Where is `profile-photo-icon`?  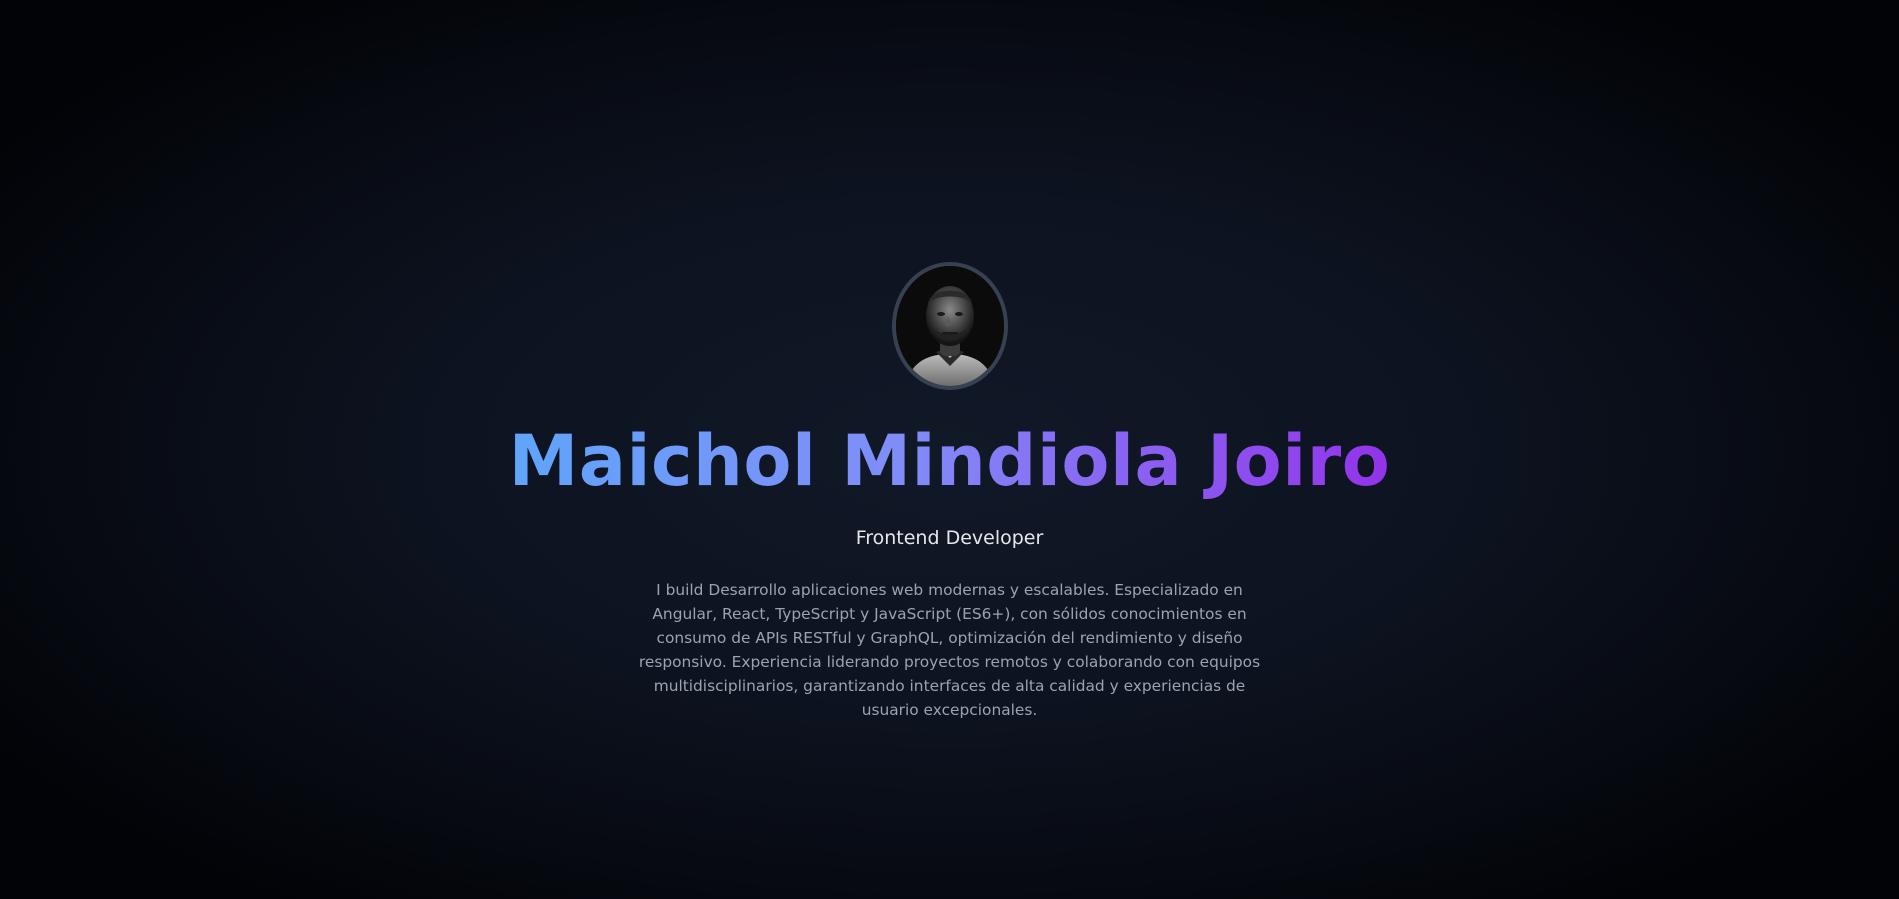
profile-photo-icon is located at coordinates (949, 326).